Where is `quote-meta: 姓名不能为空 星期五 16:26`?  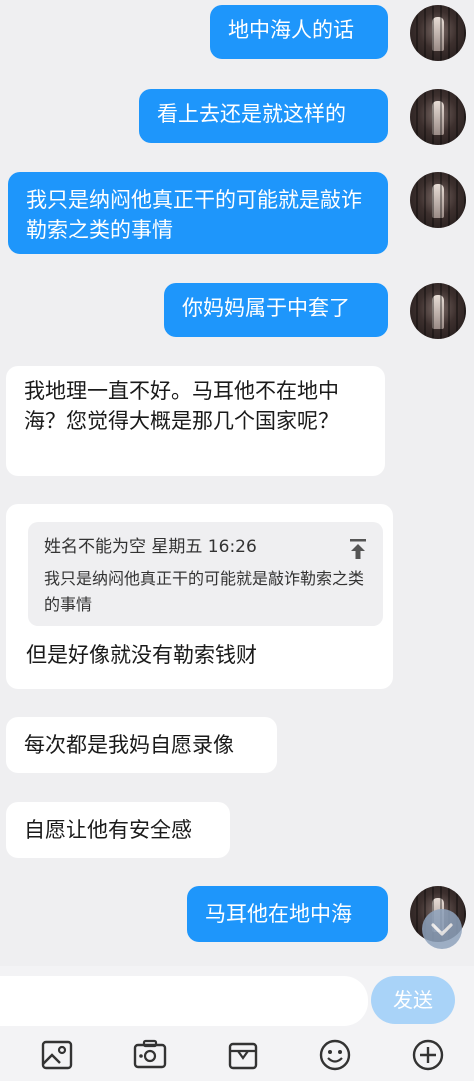
quote-meta: 姓名不能为空 星期五 16:26 is located at coordinates (150, 547).